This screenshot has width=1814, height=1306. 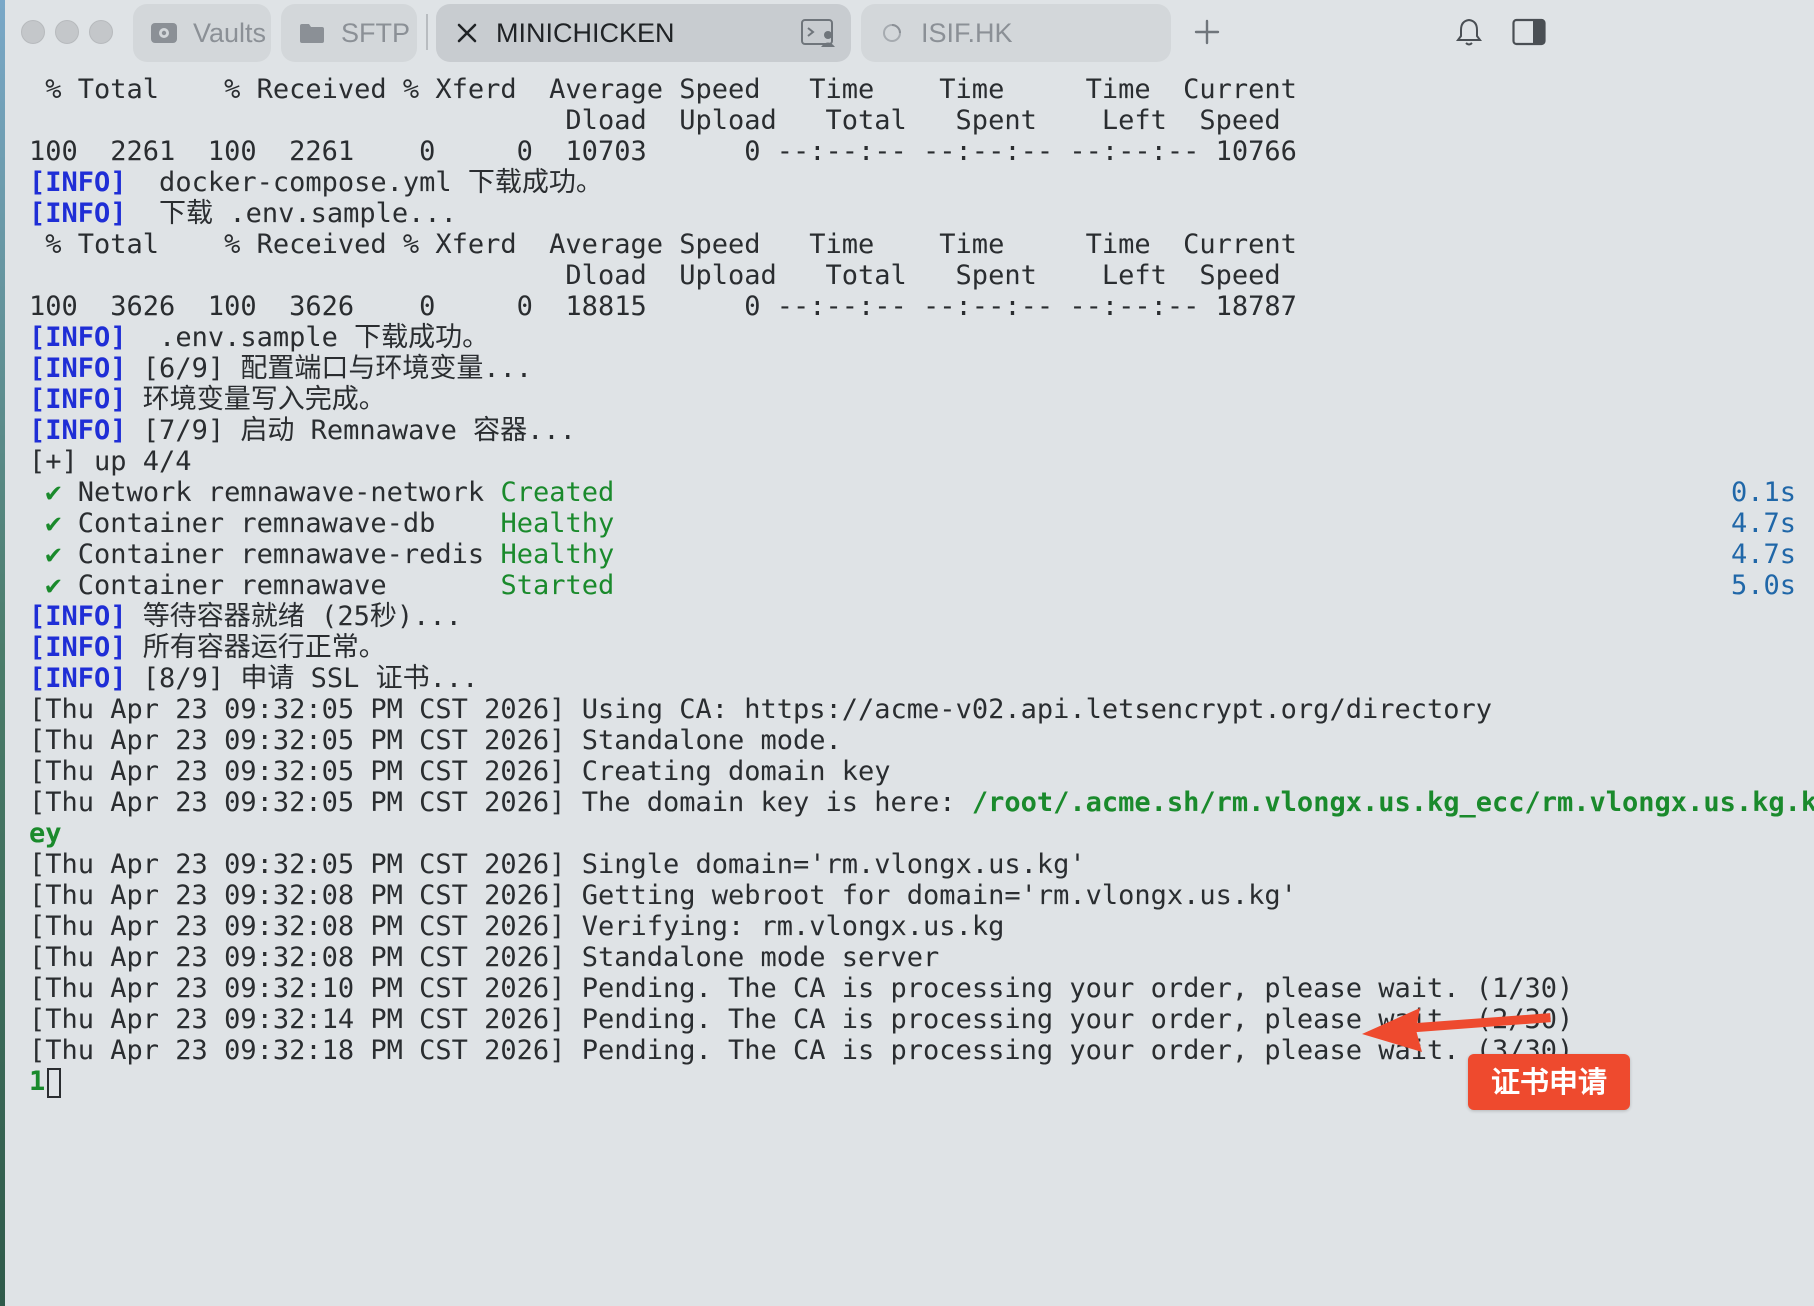 What do you see at coordinates (297, 988) in the screenshot?
I see `log-timestamp: [Thu Apr 23 09:32:10 PM CST 2026]` at bounding box center [297, 988].